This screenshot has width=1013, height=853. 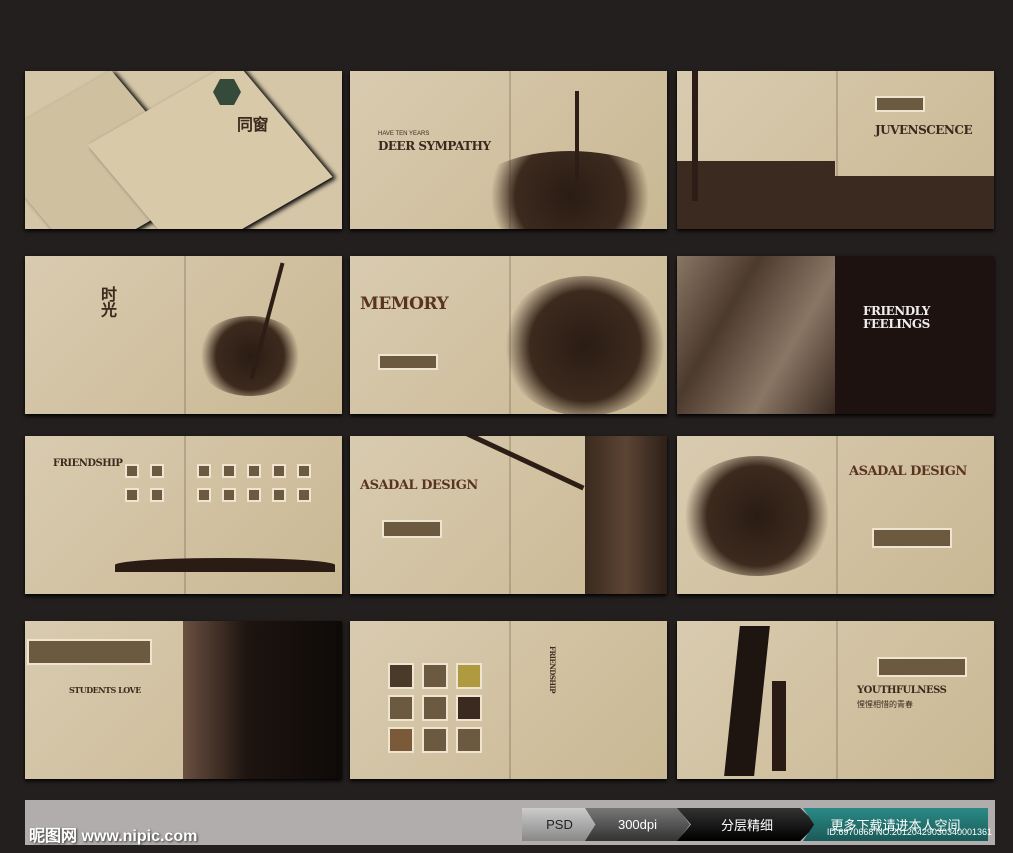 What do you see at coordinates (924, 130) in the screenshot?
I see `spread-title: JUVENSCENCE` at bounding box center [924, 130].